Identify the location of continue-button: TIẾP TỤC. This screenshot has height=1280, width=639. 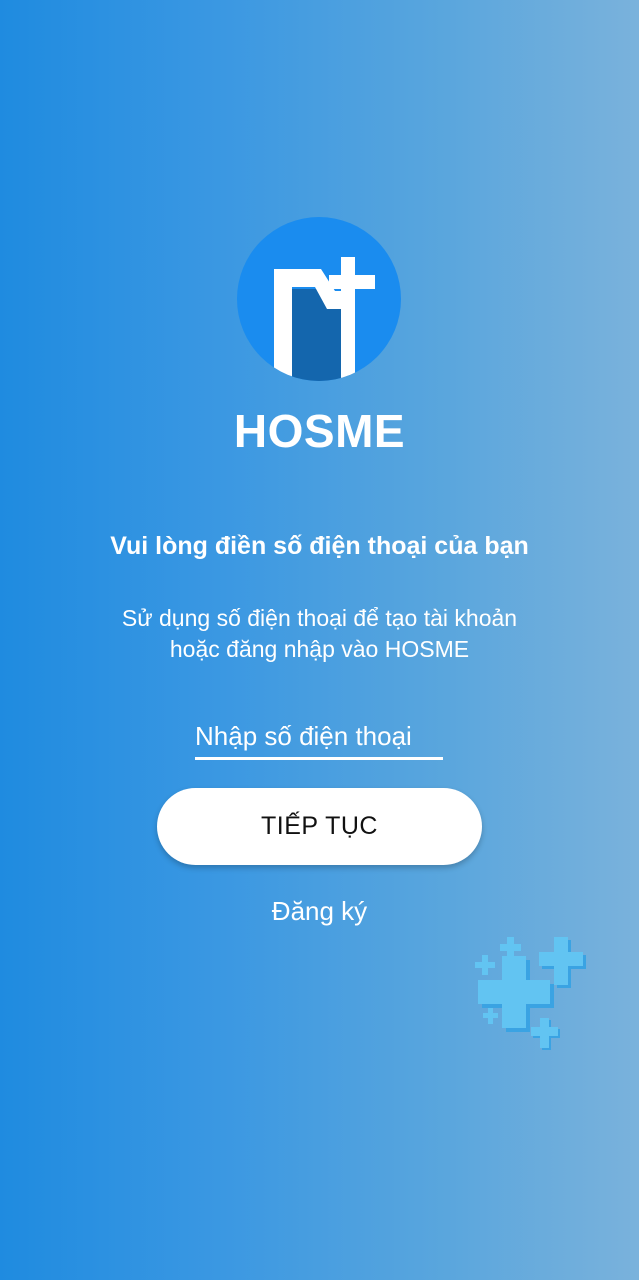
(319, 826).